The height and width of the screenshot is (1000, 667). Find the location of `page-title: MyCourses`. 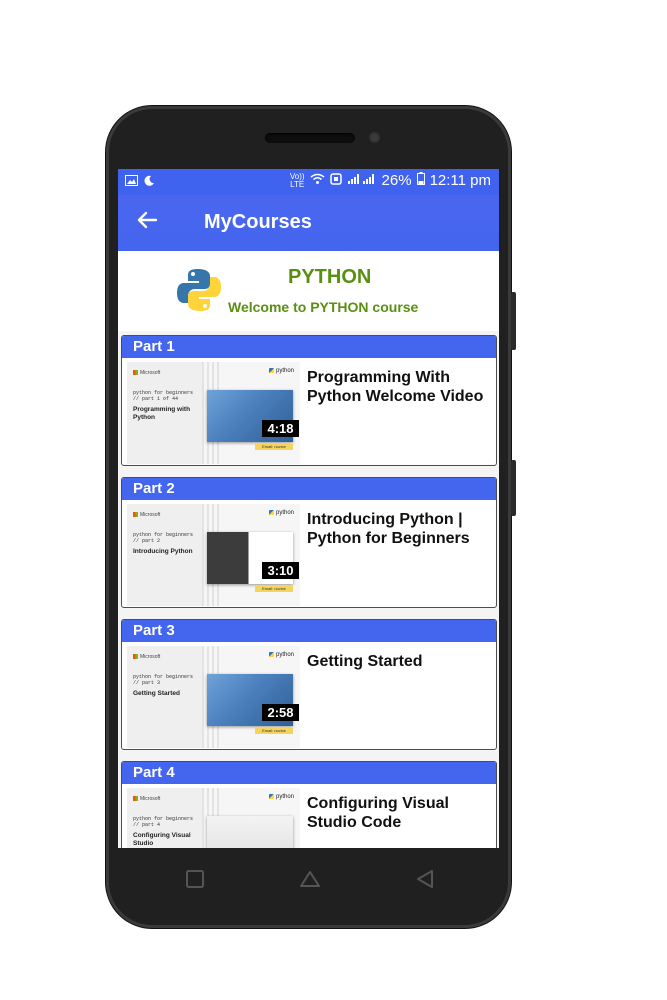

page-title: MyCourses is located at coordinates (258, 222).